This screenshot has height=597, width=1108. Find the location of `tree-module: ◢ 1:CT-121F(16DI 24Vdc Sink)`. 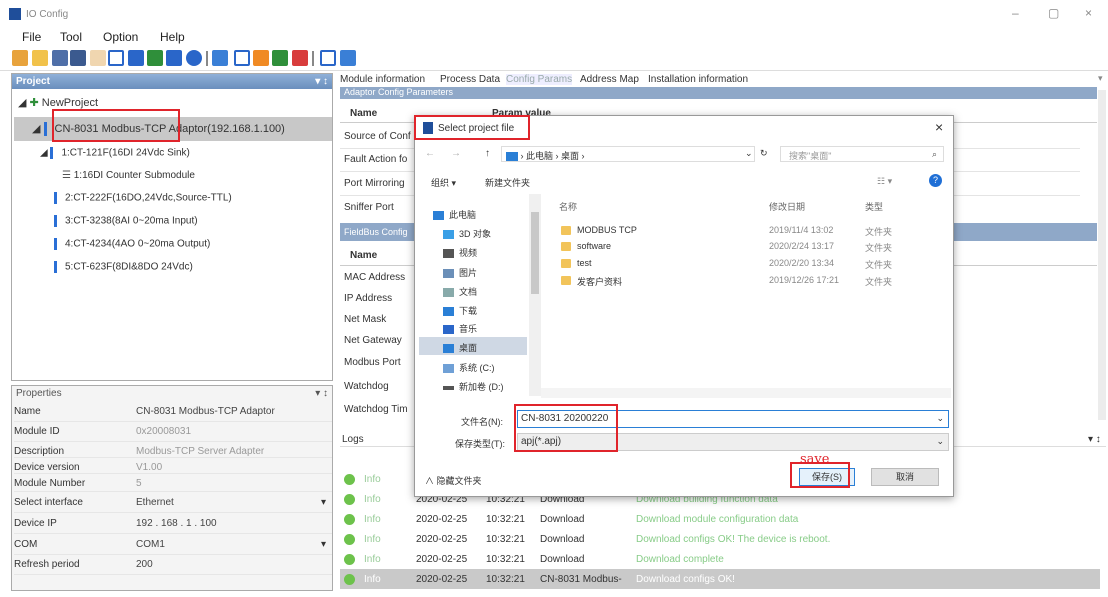

tree-module: ◢ 1:CT-121F(16DI 24Vdc Sink) is located at coordinates (115, 153).